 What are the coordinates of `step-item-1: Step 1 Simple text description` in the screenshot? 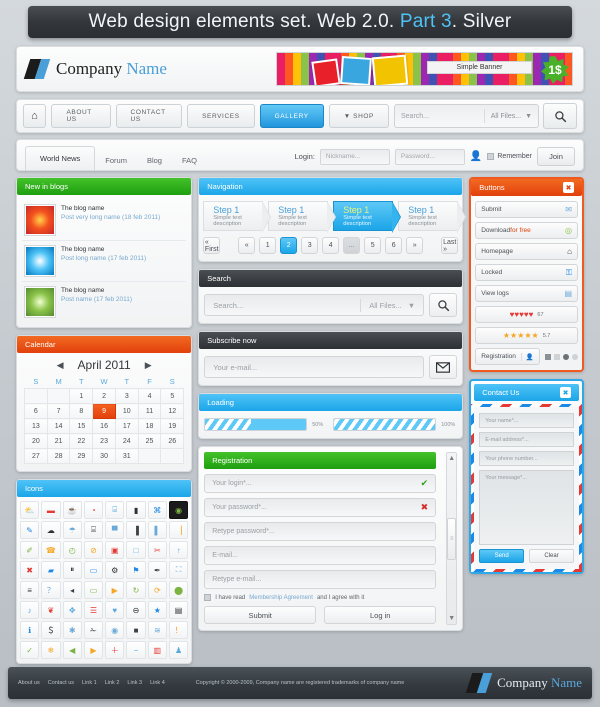 It's located at (237, 217).